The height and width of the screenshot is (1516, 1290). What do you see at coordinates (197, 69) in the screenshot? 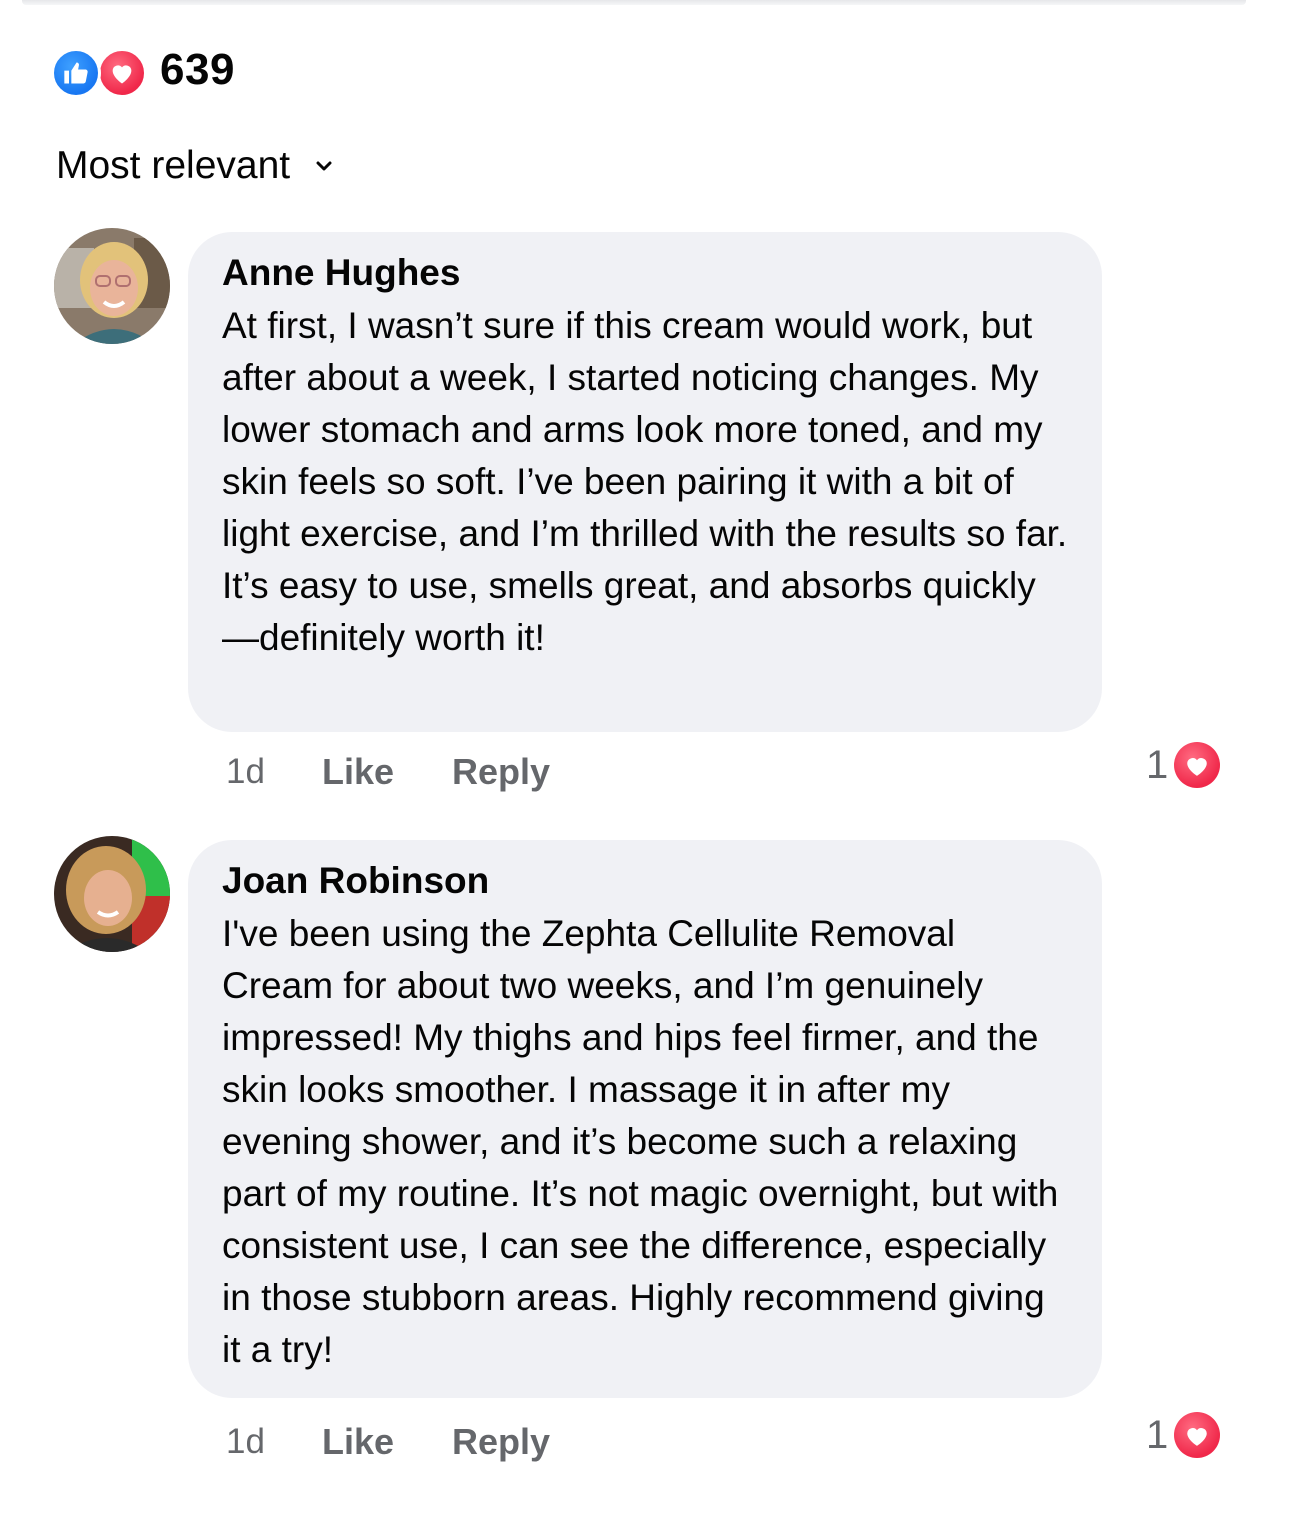
I see `reaction-count: 639` at bounding box center [197, 69].